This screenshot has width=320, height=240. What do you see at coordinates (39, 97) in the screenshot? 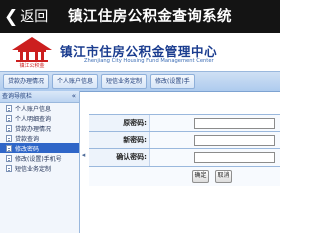
I see `sidebar-header: 查询导航栏 «` at bounding box center [39, 97].